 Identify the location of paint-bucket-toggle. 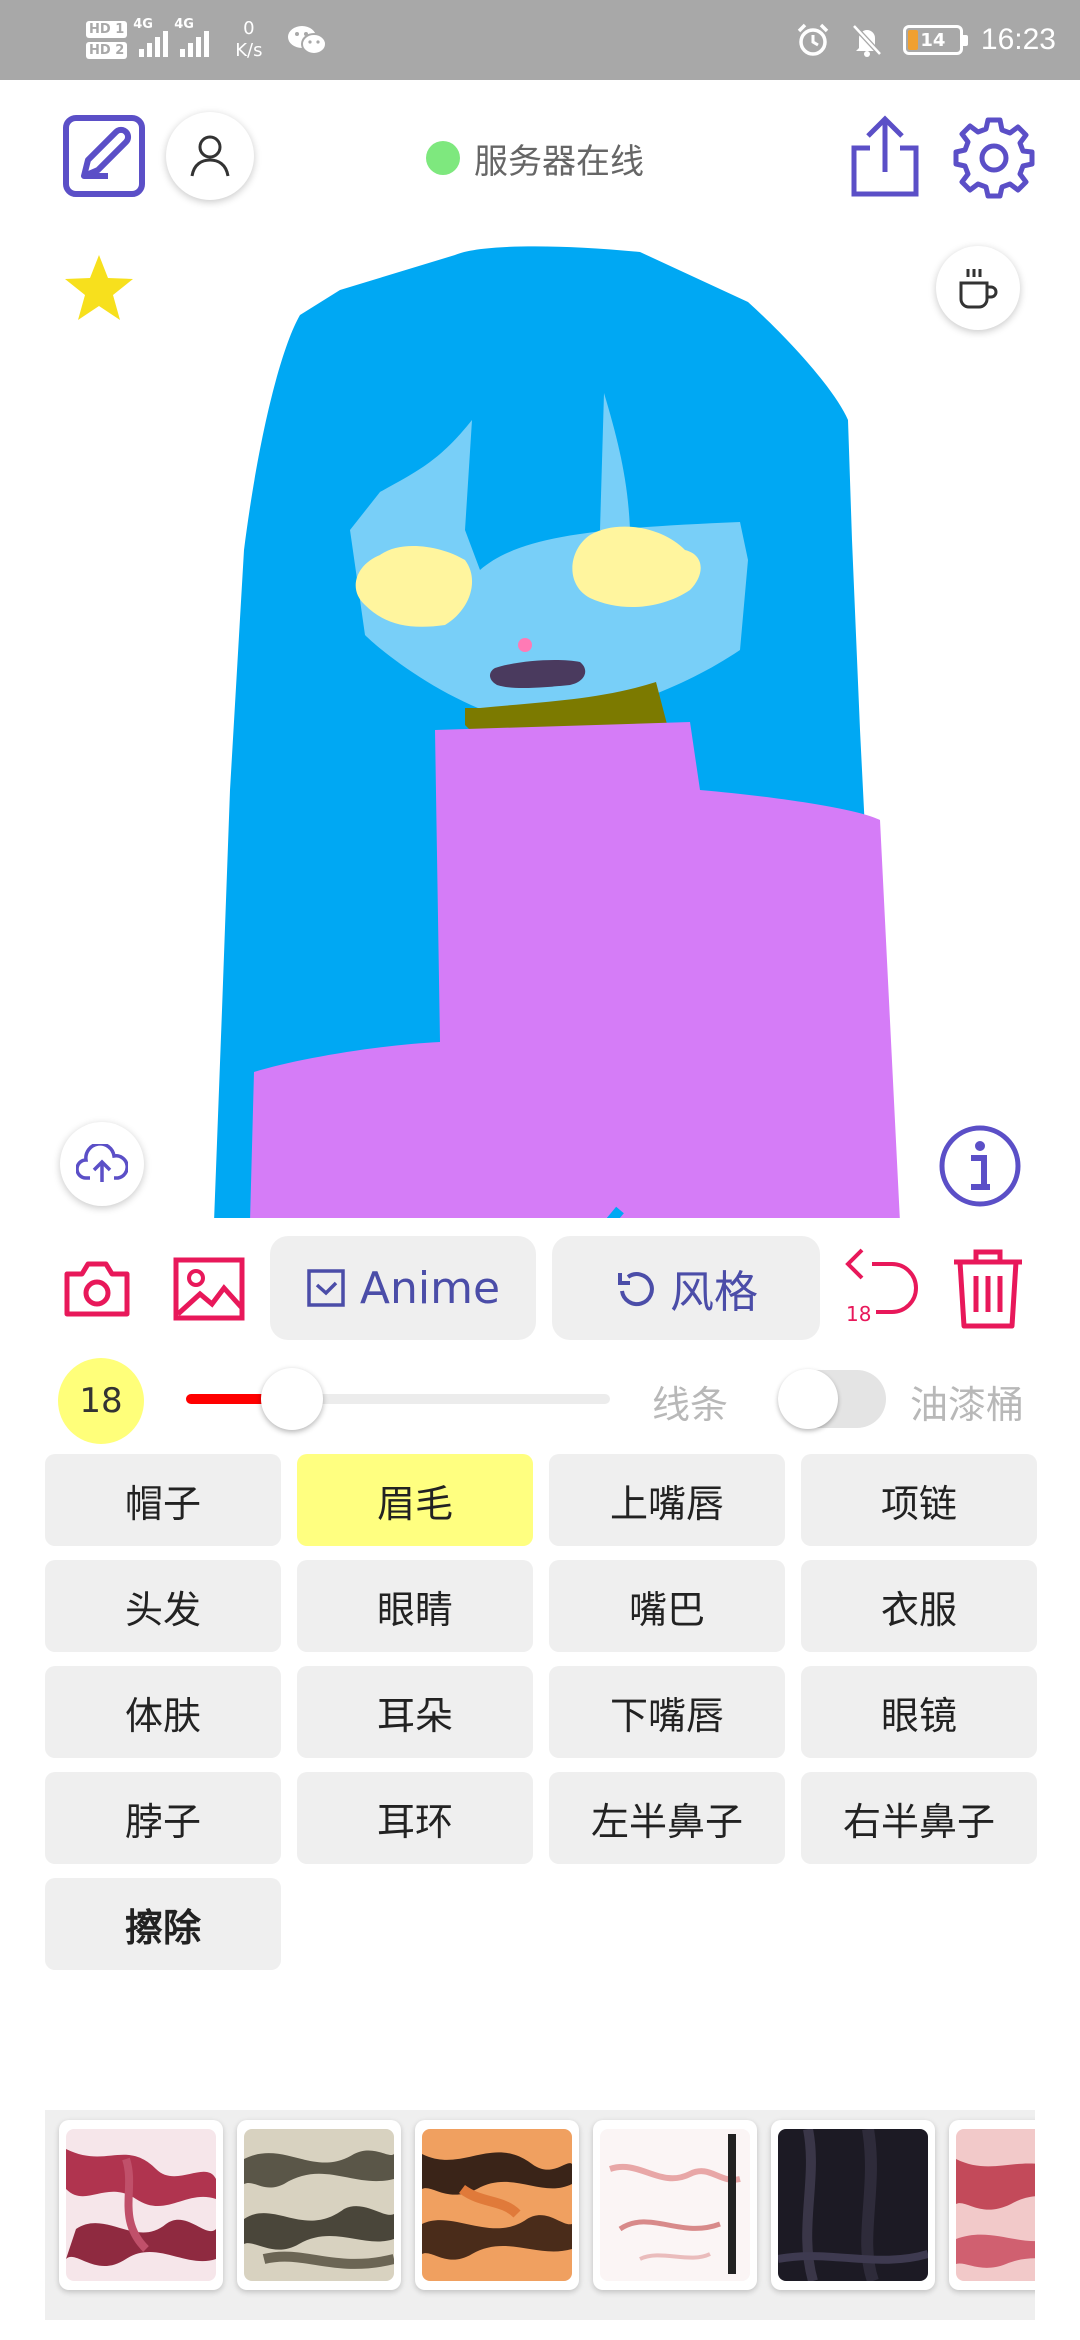
(832, 1399).